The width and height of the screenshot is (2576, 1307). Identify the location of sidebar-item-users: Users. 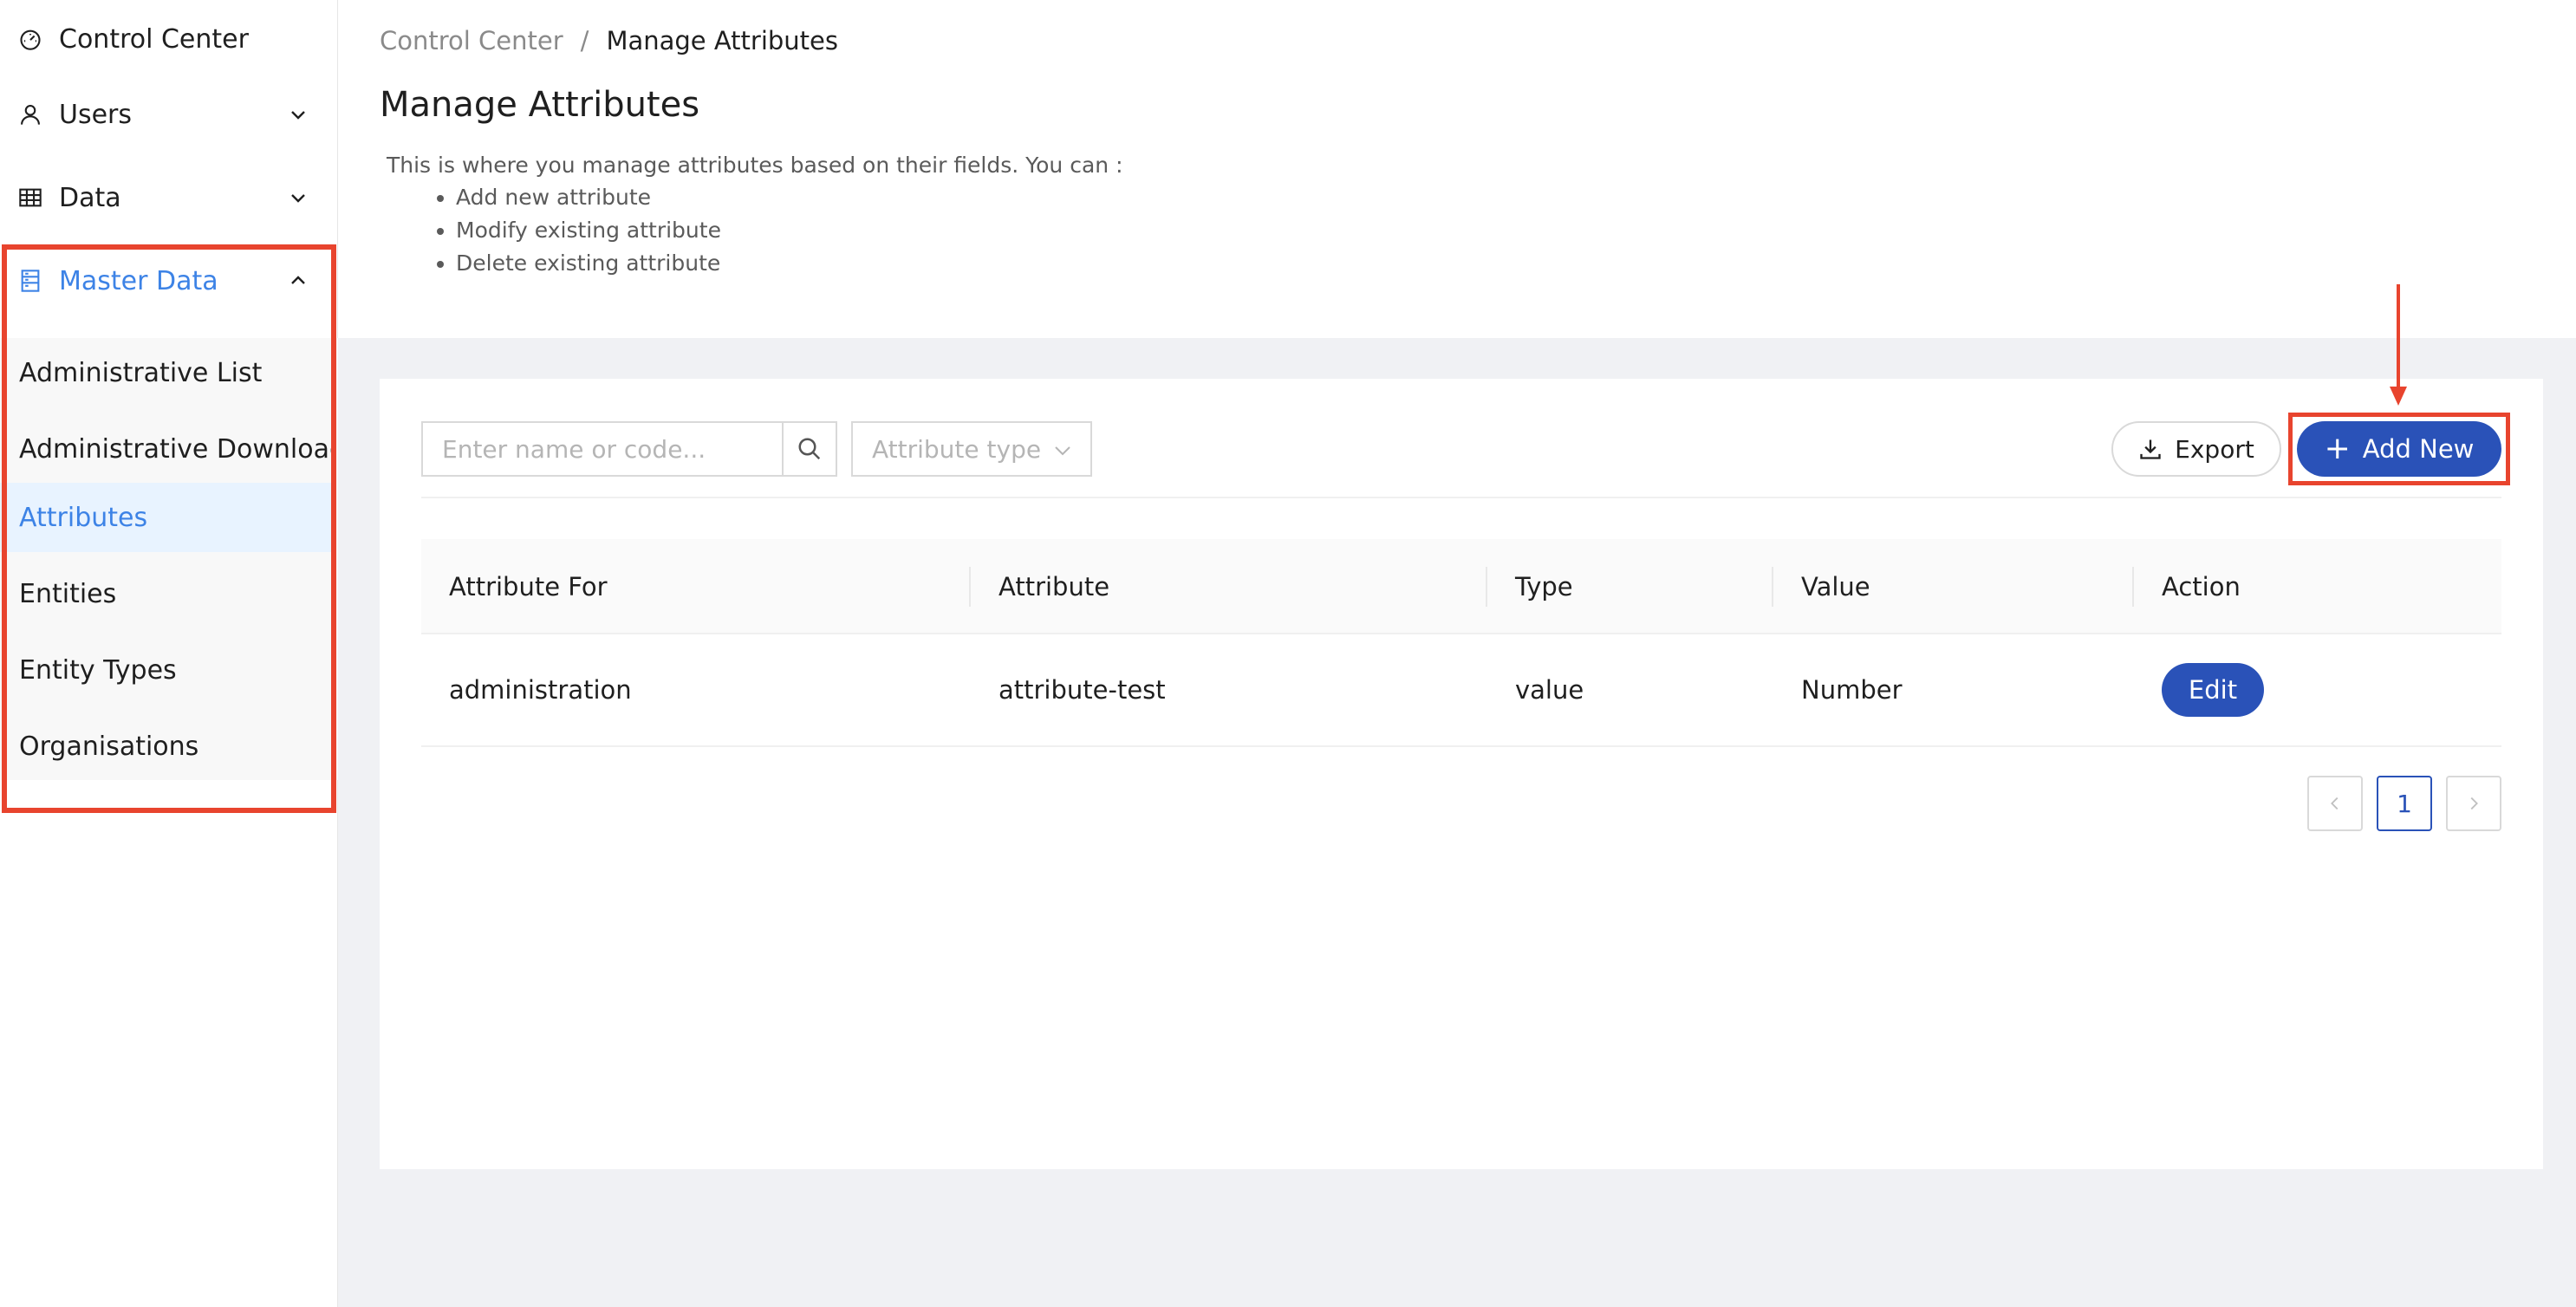
(169, 114).